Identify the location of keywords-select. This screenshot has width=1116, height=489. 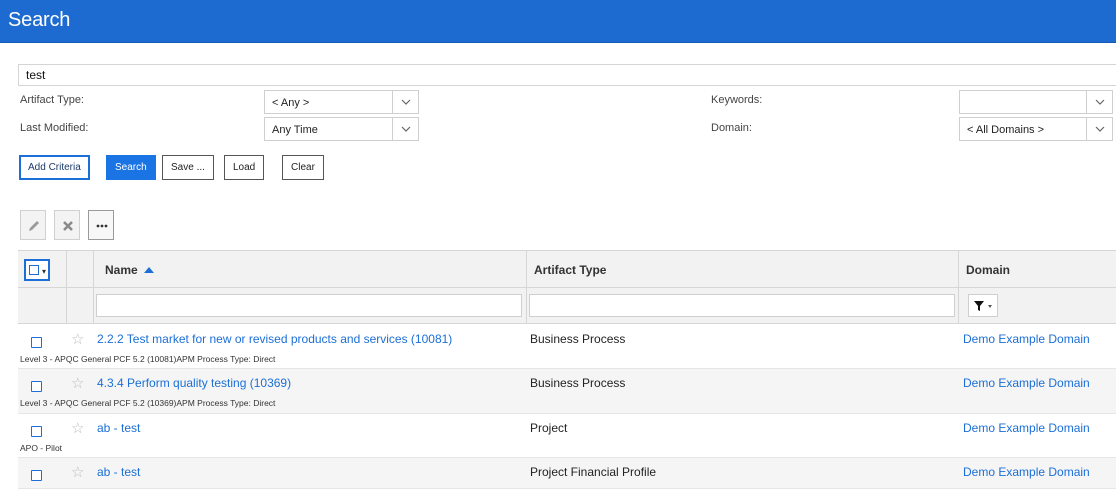
(1036, 102).